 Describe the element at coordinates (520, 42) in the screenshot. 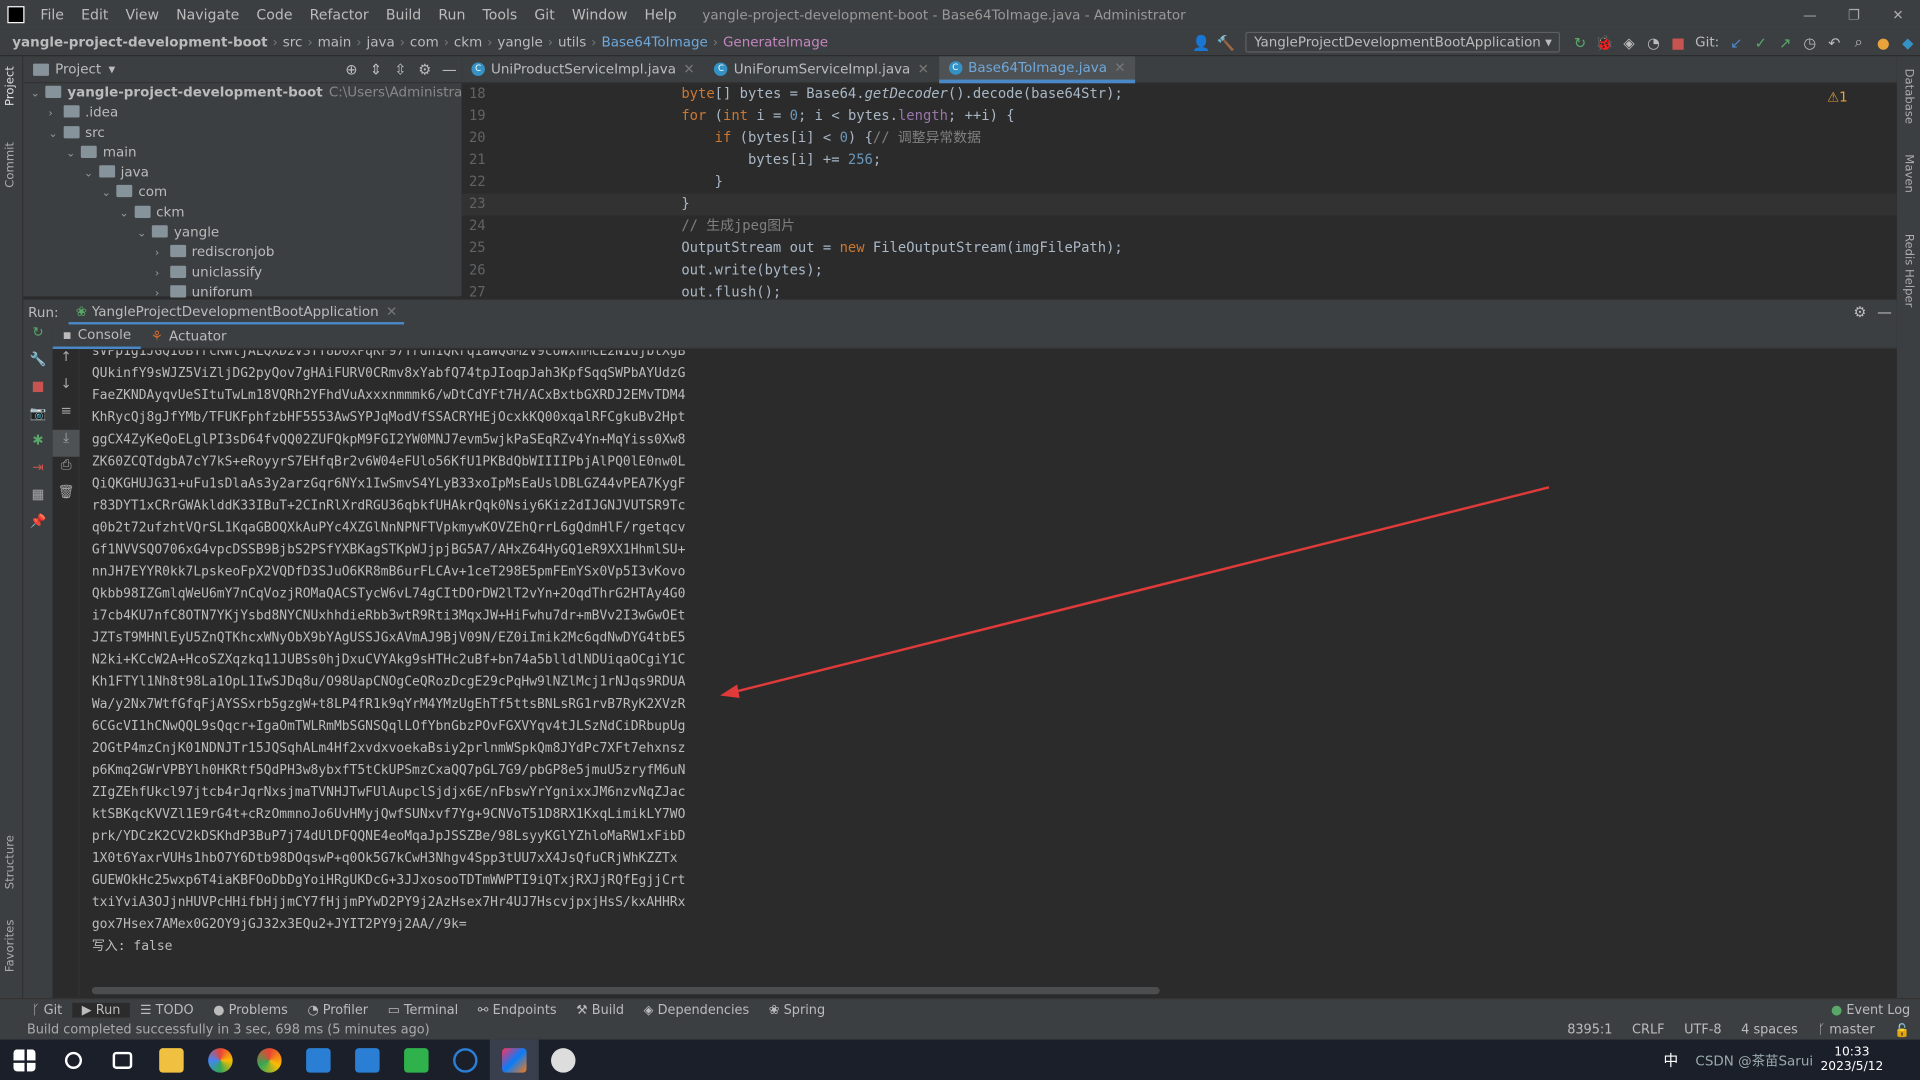

I see `breadcrumb-item: yangle` at that location.